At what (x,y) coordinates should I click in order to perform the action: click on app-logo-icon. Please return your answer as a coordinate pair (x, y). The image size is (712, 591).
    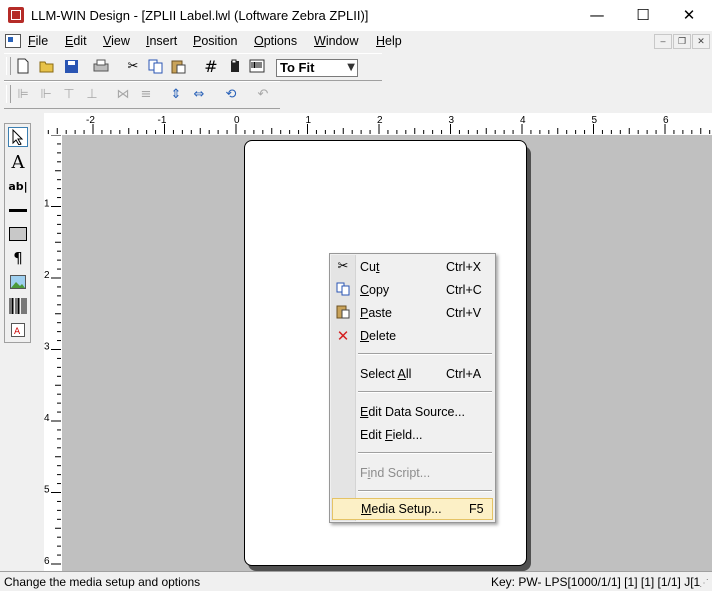
    Looking at the image, I should click on (16, 15).